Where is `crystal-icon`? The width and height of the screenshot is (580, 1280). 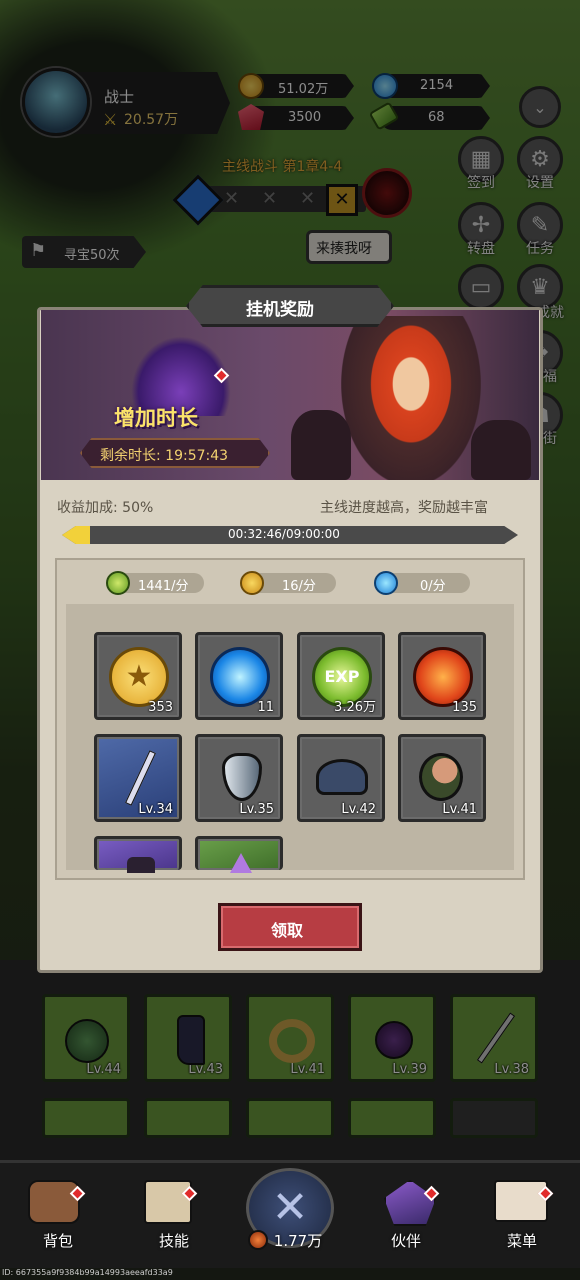 crystal-icon is located at coordinates (241, 863).